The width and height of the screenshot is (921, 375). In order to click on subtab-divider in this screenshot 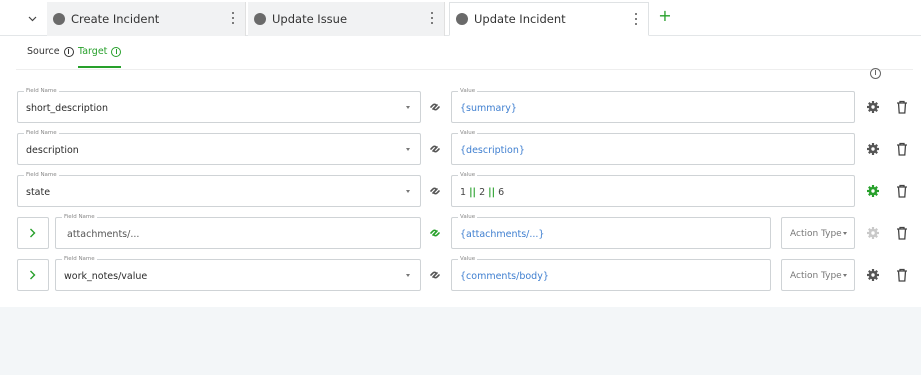, I will do `click(464, 69)`.